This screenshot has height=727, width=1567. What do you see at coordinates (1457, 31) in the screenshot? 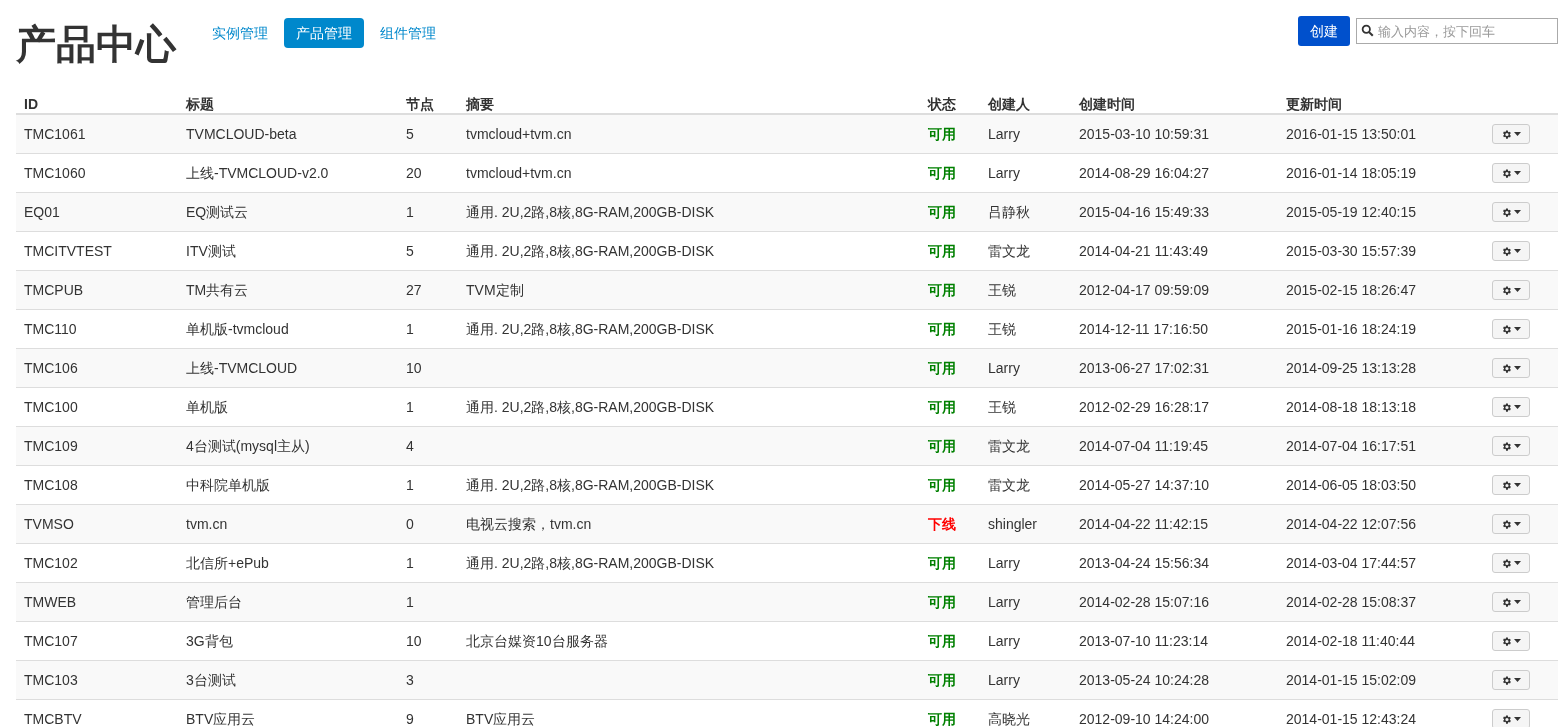
I see `search-field: 输入内容，按下回车` at bounding box center [1457, 31].